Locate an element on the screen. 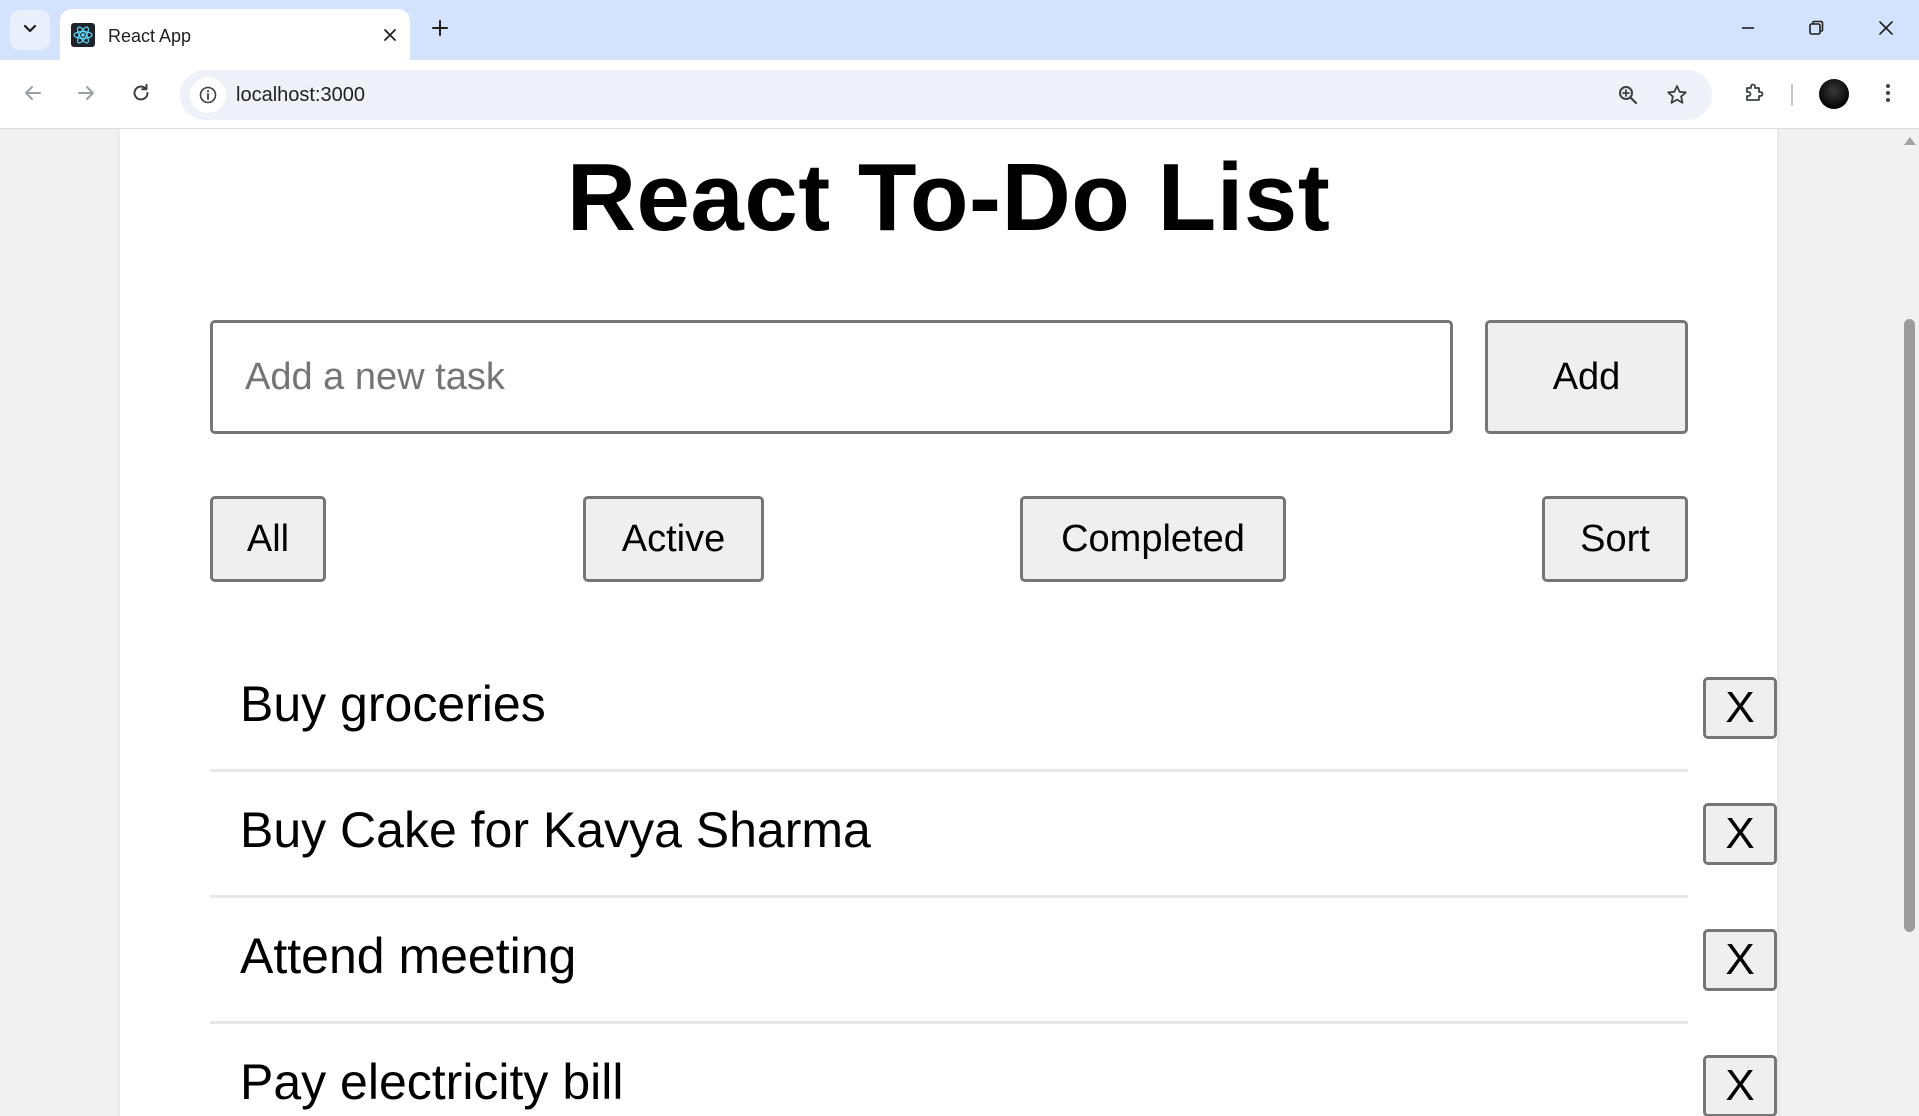 Image resolution: width=1919 pixels, height=1116 pixels. filter-active-button: Active is located at coordinates (673, 539).